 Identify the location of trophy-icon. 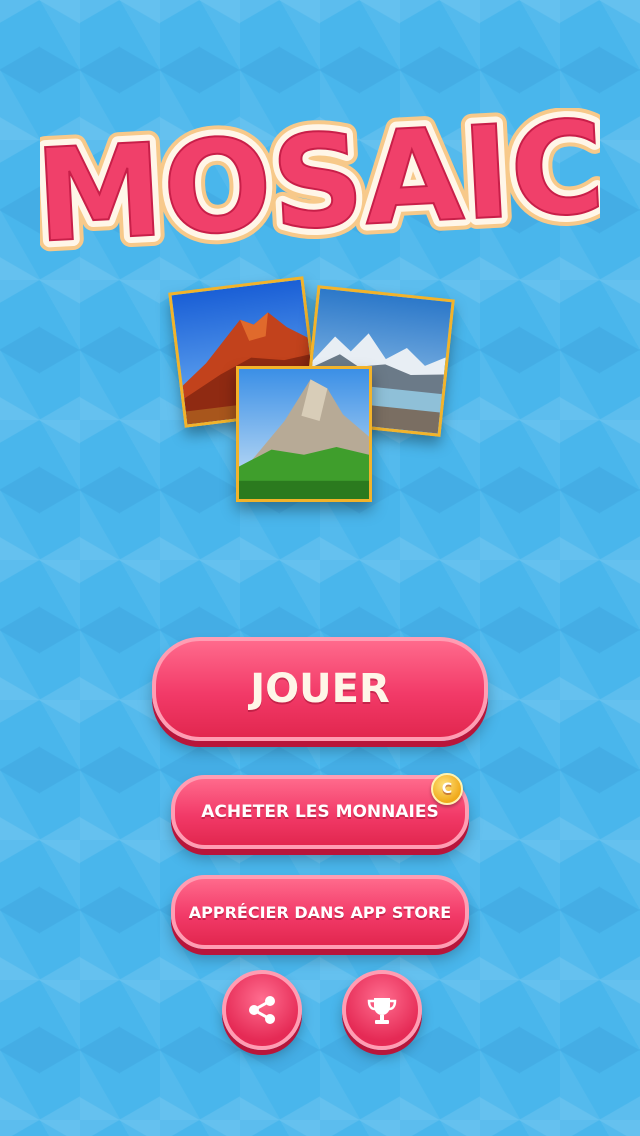
(382, 1011).